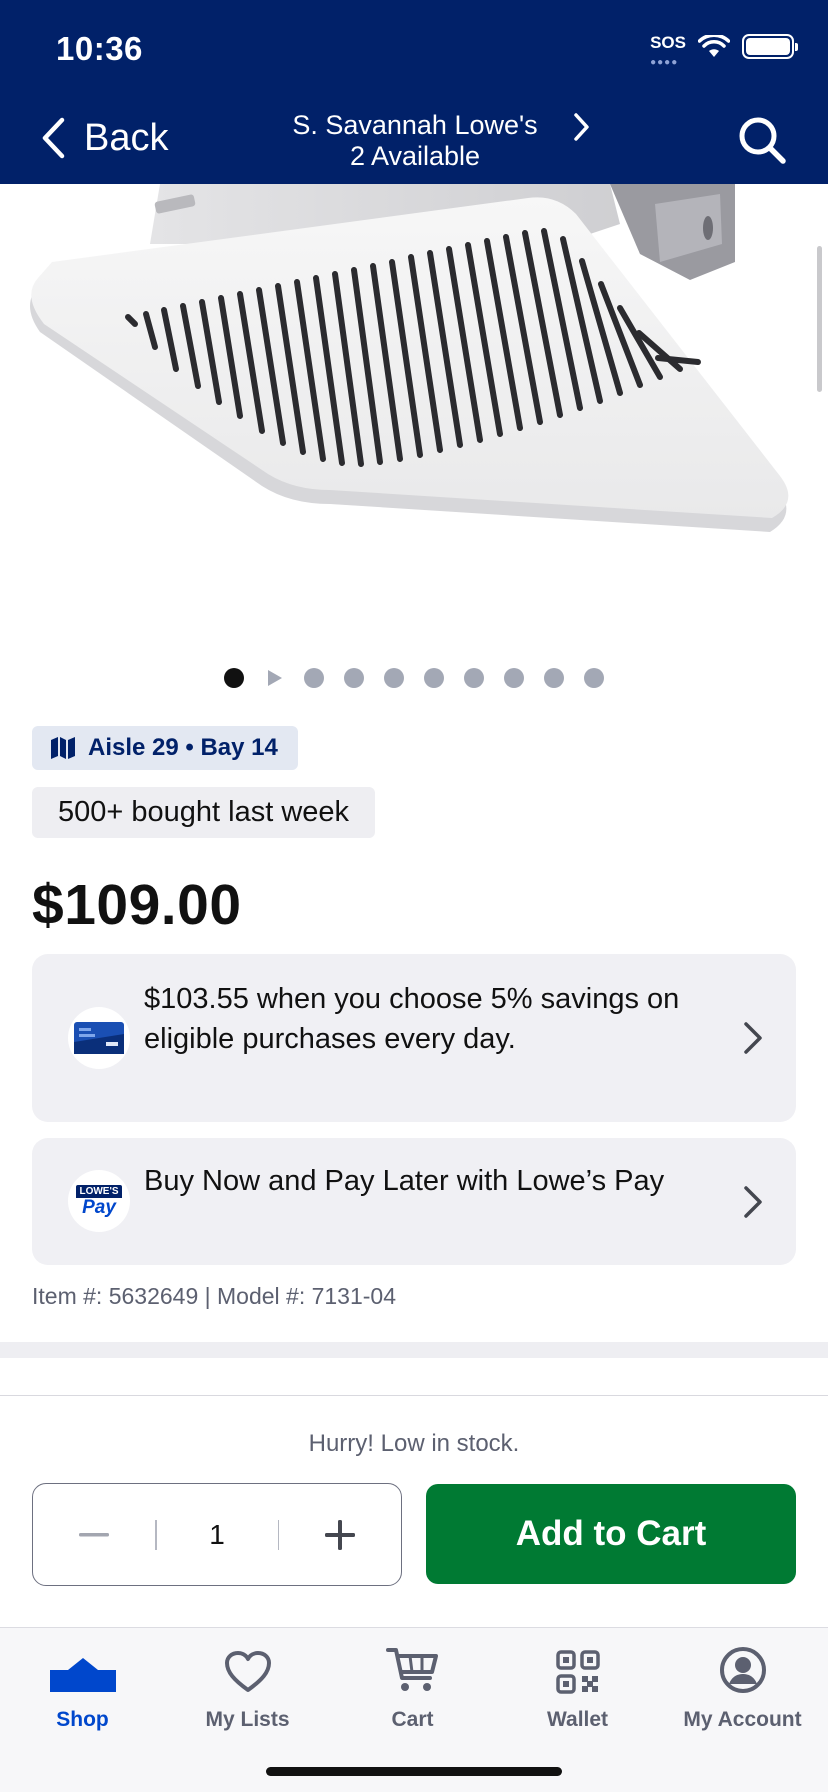 The image size is (828, 1792). I want to click on minus-icon, so click(94, 1534).